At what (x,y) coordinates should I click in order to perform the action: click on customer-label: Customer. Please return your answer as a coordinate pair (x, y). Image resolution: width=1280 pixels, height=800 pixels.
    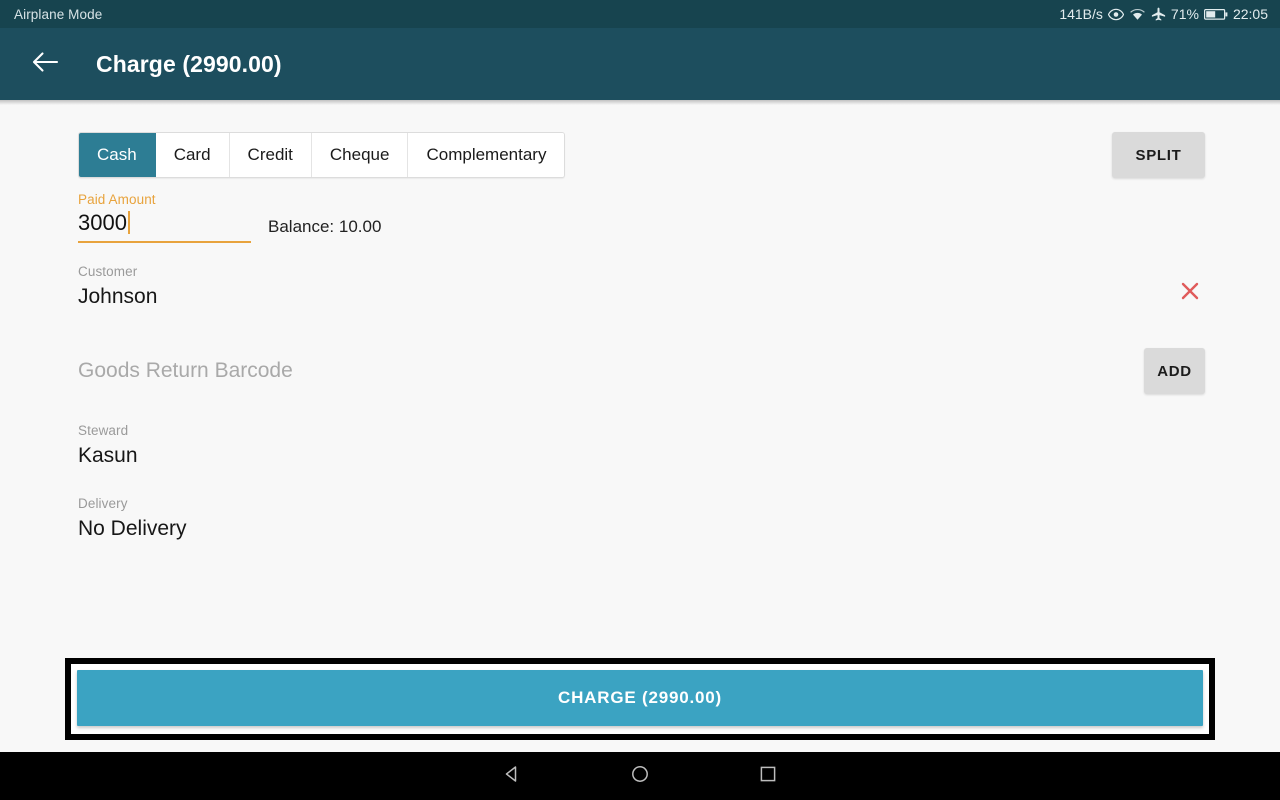
    Looking at the image, I should click on (108, 271).